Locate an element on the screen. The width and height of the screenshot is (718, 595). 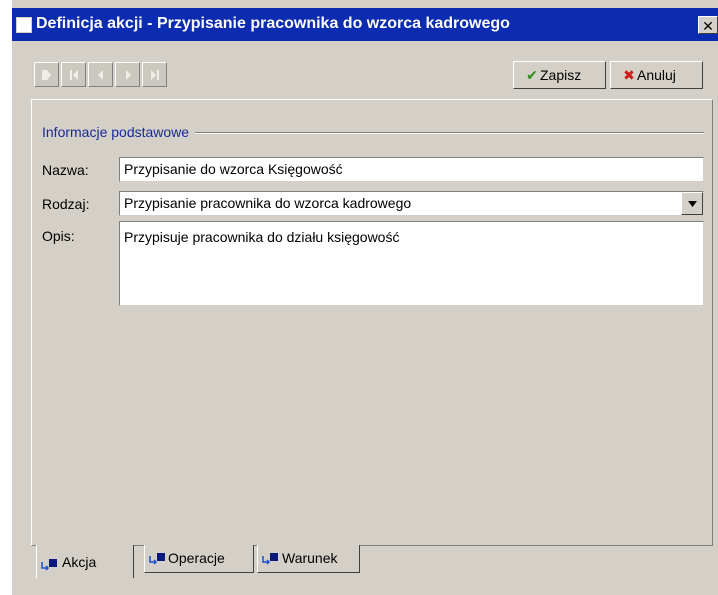
first-record-button is located at coordinates (73, 74).